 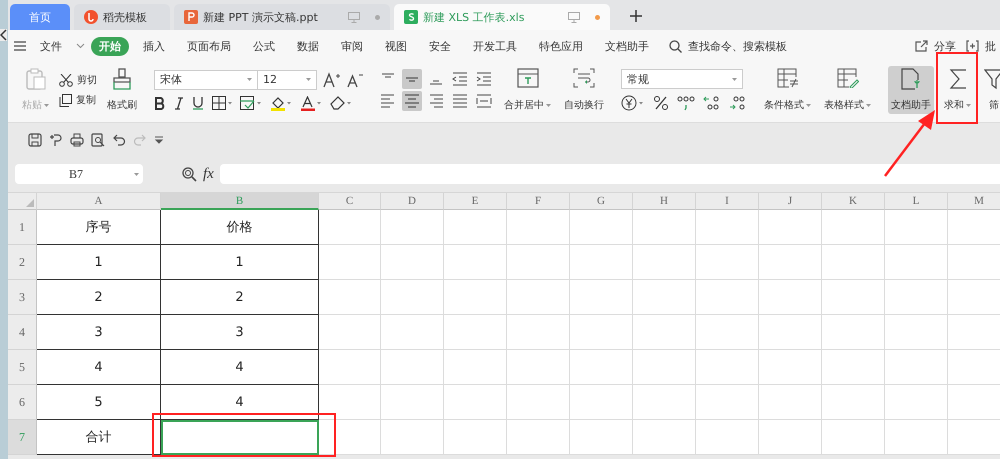 What do you see at coordinates (206, 80) in the screenshot?
I see `font-name-field: 宋体` at bounding box center [206, 80].